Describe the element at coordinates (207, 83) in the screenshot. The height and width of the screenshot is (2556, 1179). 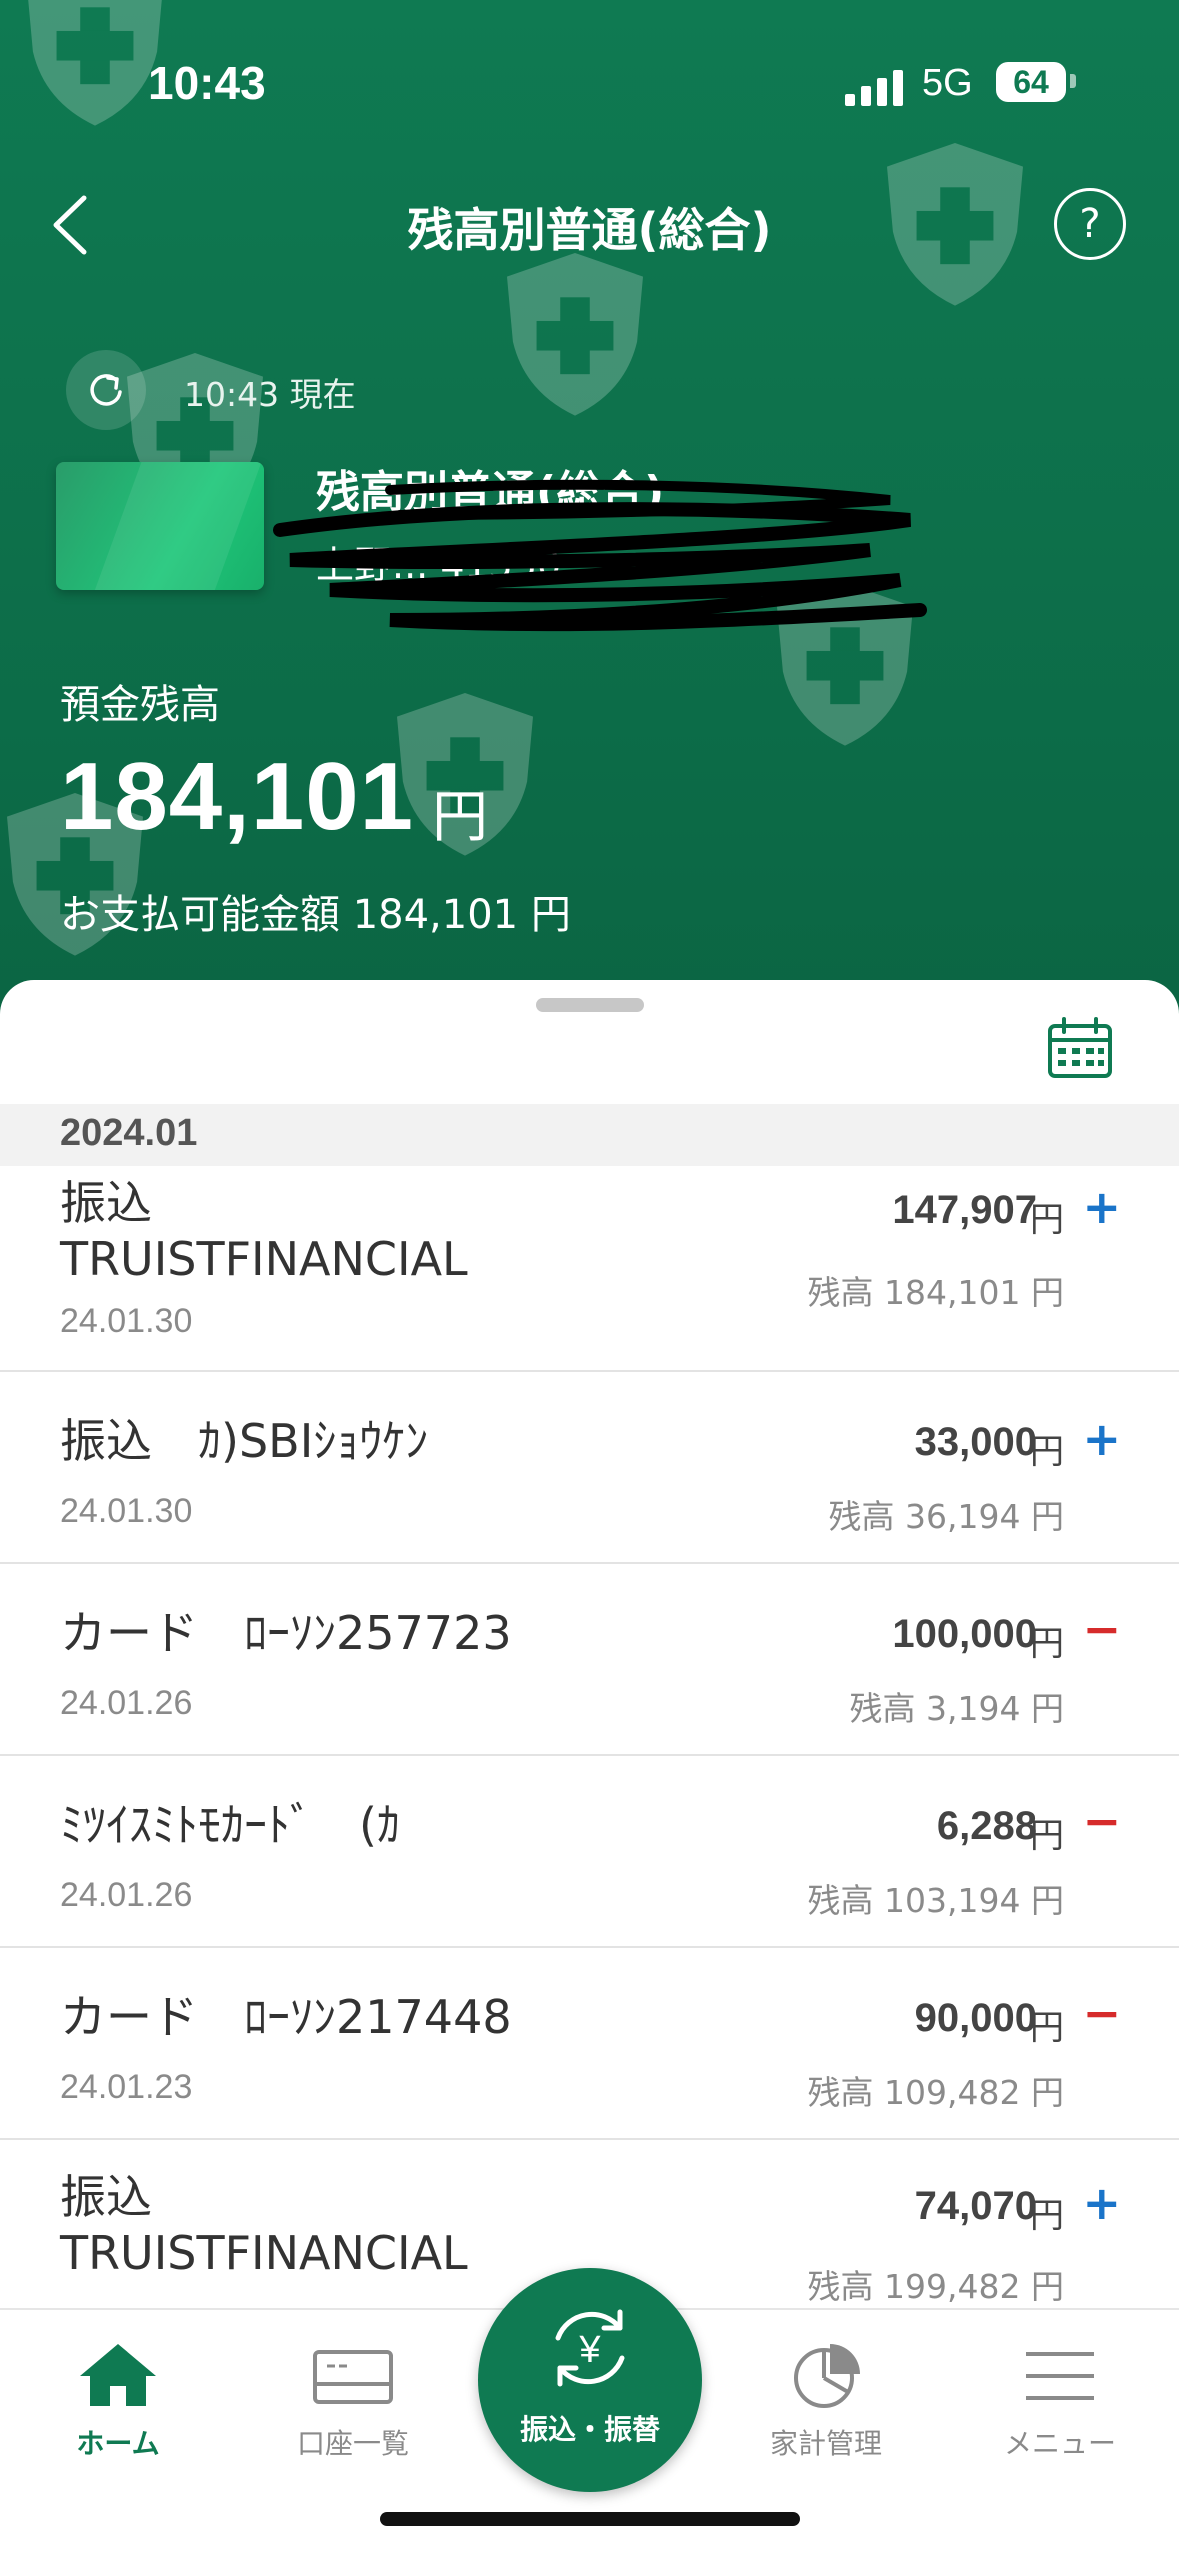
I see `status-time: 10:43` at that location.